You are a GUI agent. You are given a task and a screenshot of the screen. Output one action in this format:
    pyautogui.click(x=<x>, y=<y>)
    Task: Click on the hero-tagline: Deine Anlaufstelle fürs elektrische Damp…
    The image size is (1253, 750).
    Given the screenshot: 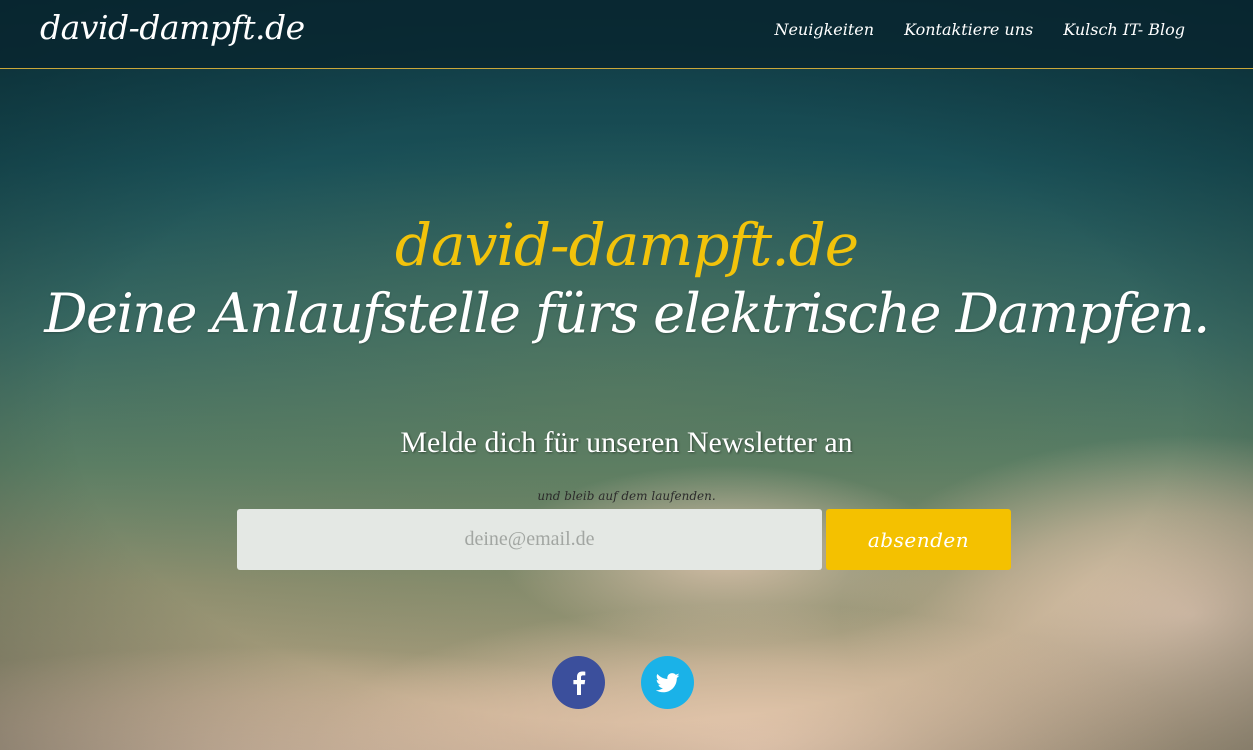 What is the action you would take?
    pyautogui.click(x=627, y=313)
    